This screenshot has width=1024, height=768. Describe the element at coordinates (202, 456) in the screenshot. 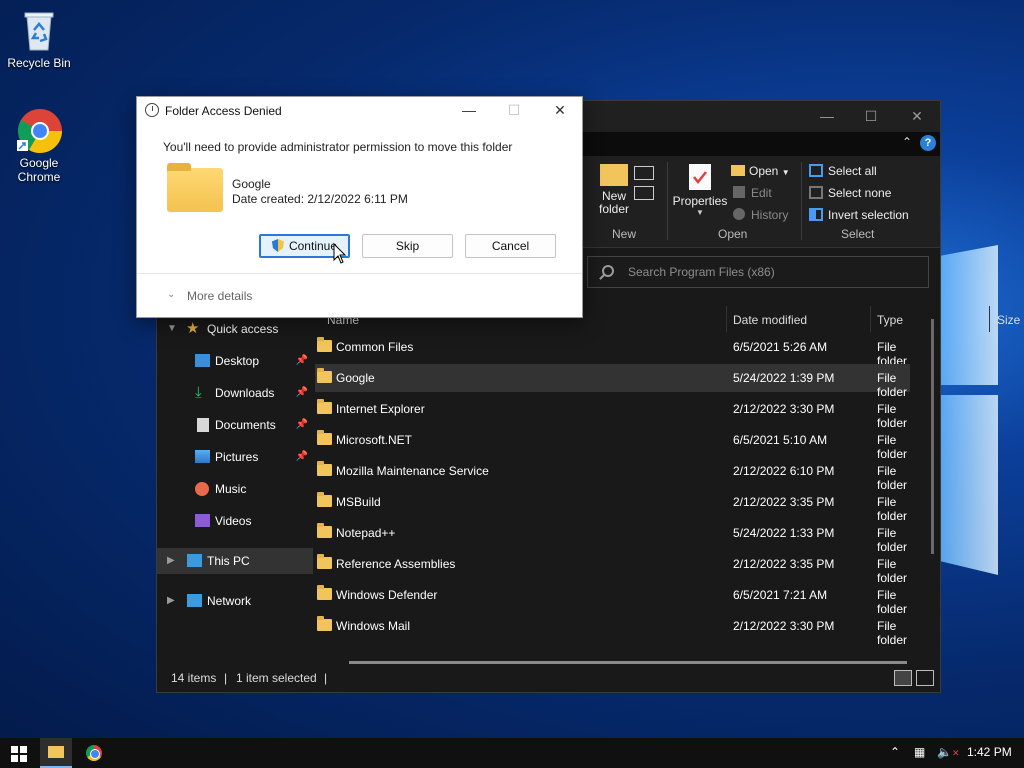

I see `pictures-icon` at that location.